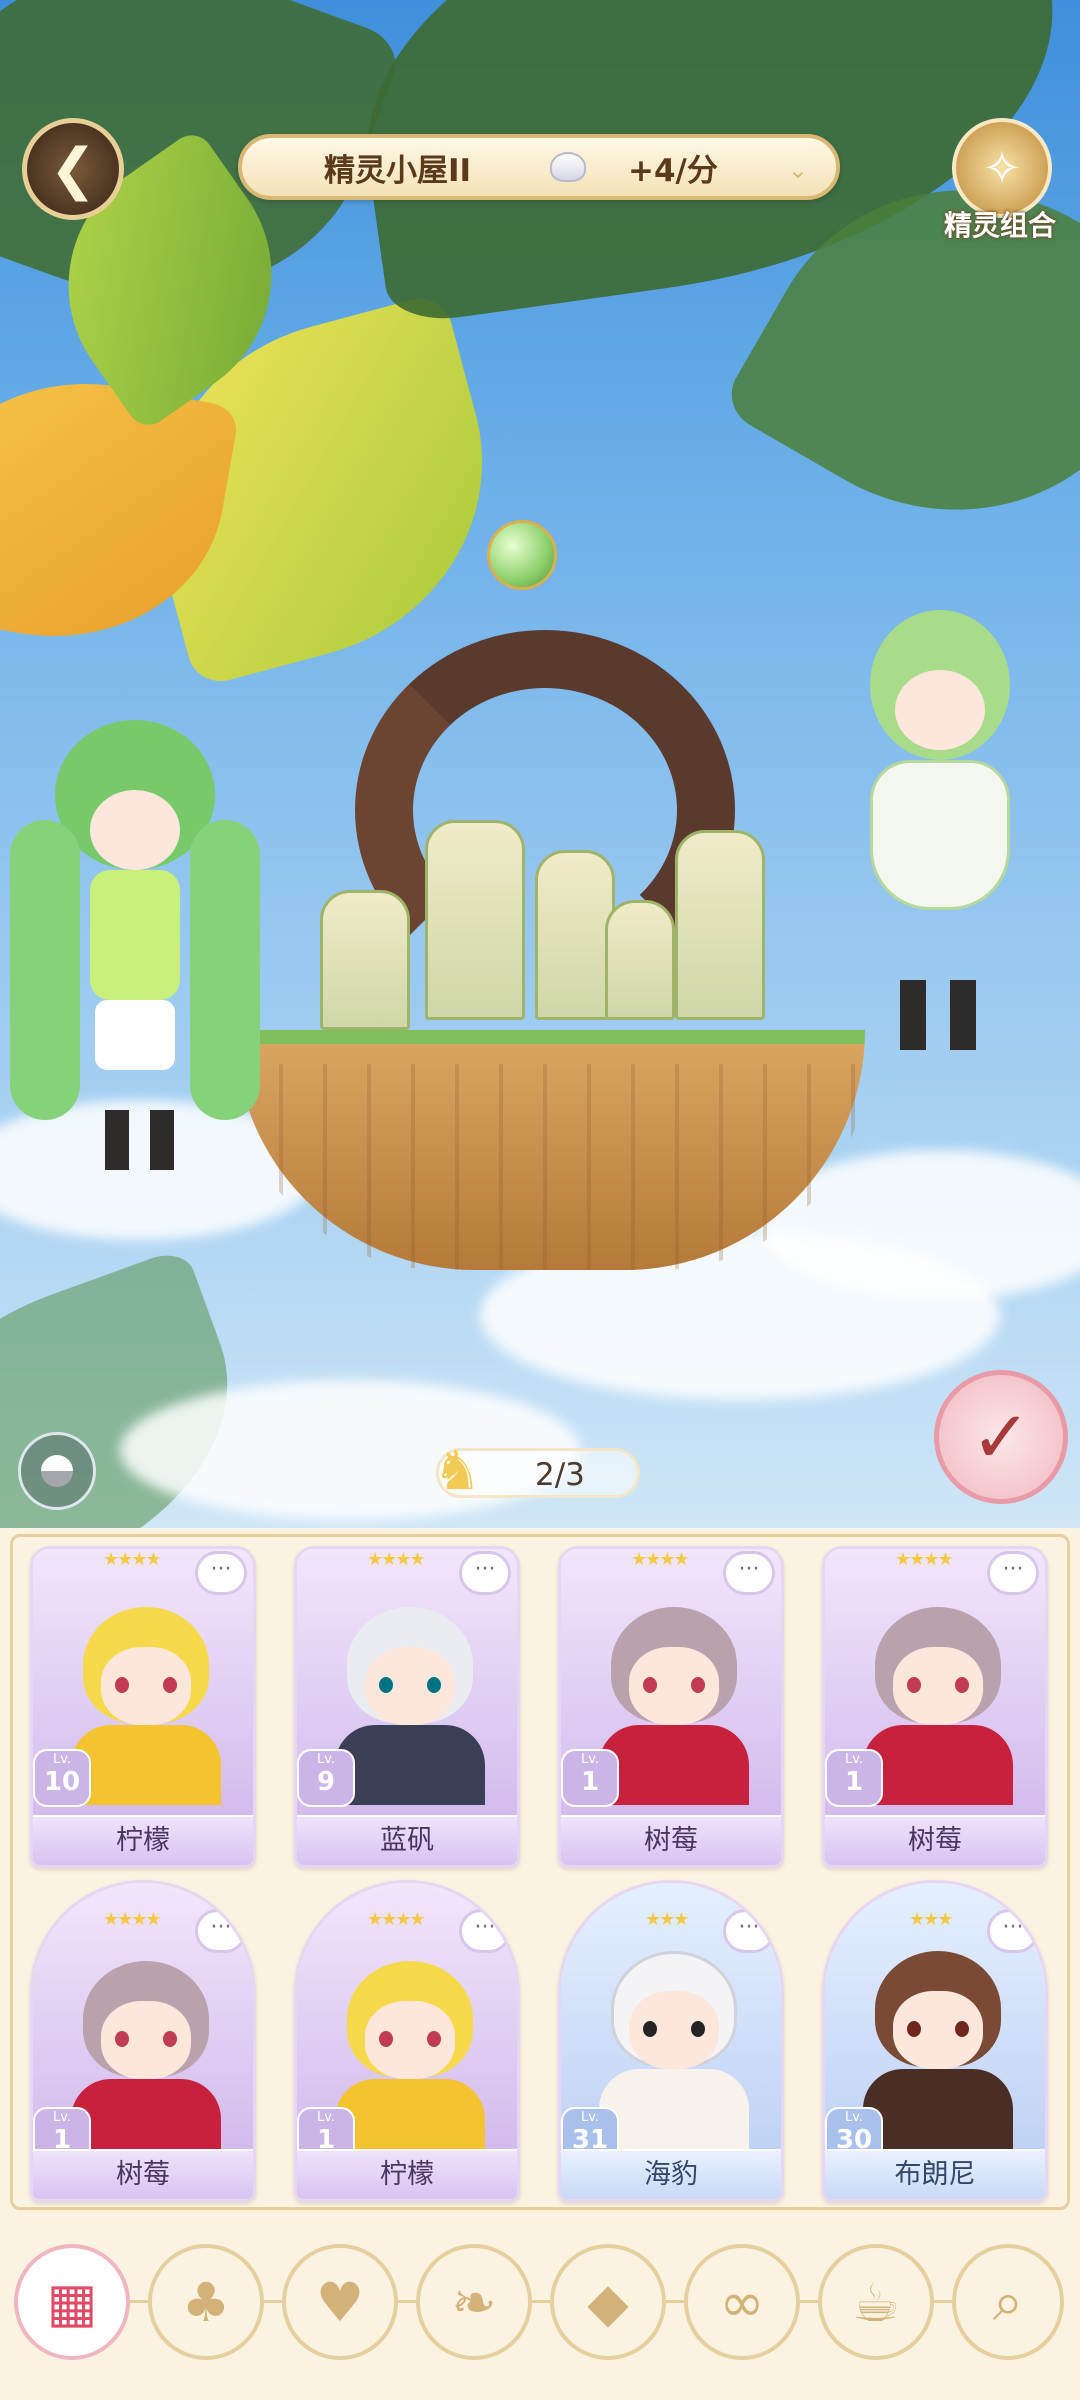  Describe the element at coordinates (940, 845) in the screenshot. I see `leaf-fairy-character` at that location.